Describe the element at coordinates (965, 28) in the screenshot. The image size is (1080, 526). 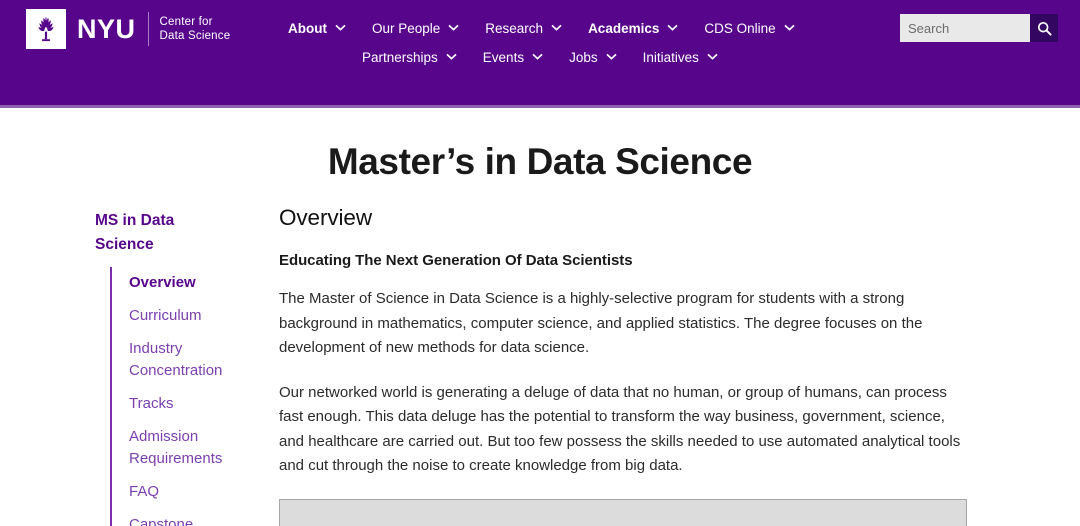
I see `search-input` at that location.